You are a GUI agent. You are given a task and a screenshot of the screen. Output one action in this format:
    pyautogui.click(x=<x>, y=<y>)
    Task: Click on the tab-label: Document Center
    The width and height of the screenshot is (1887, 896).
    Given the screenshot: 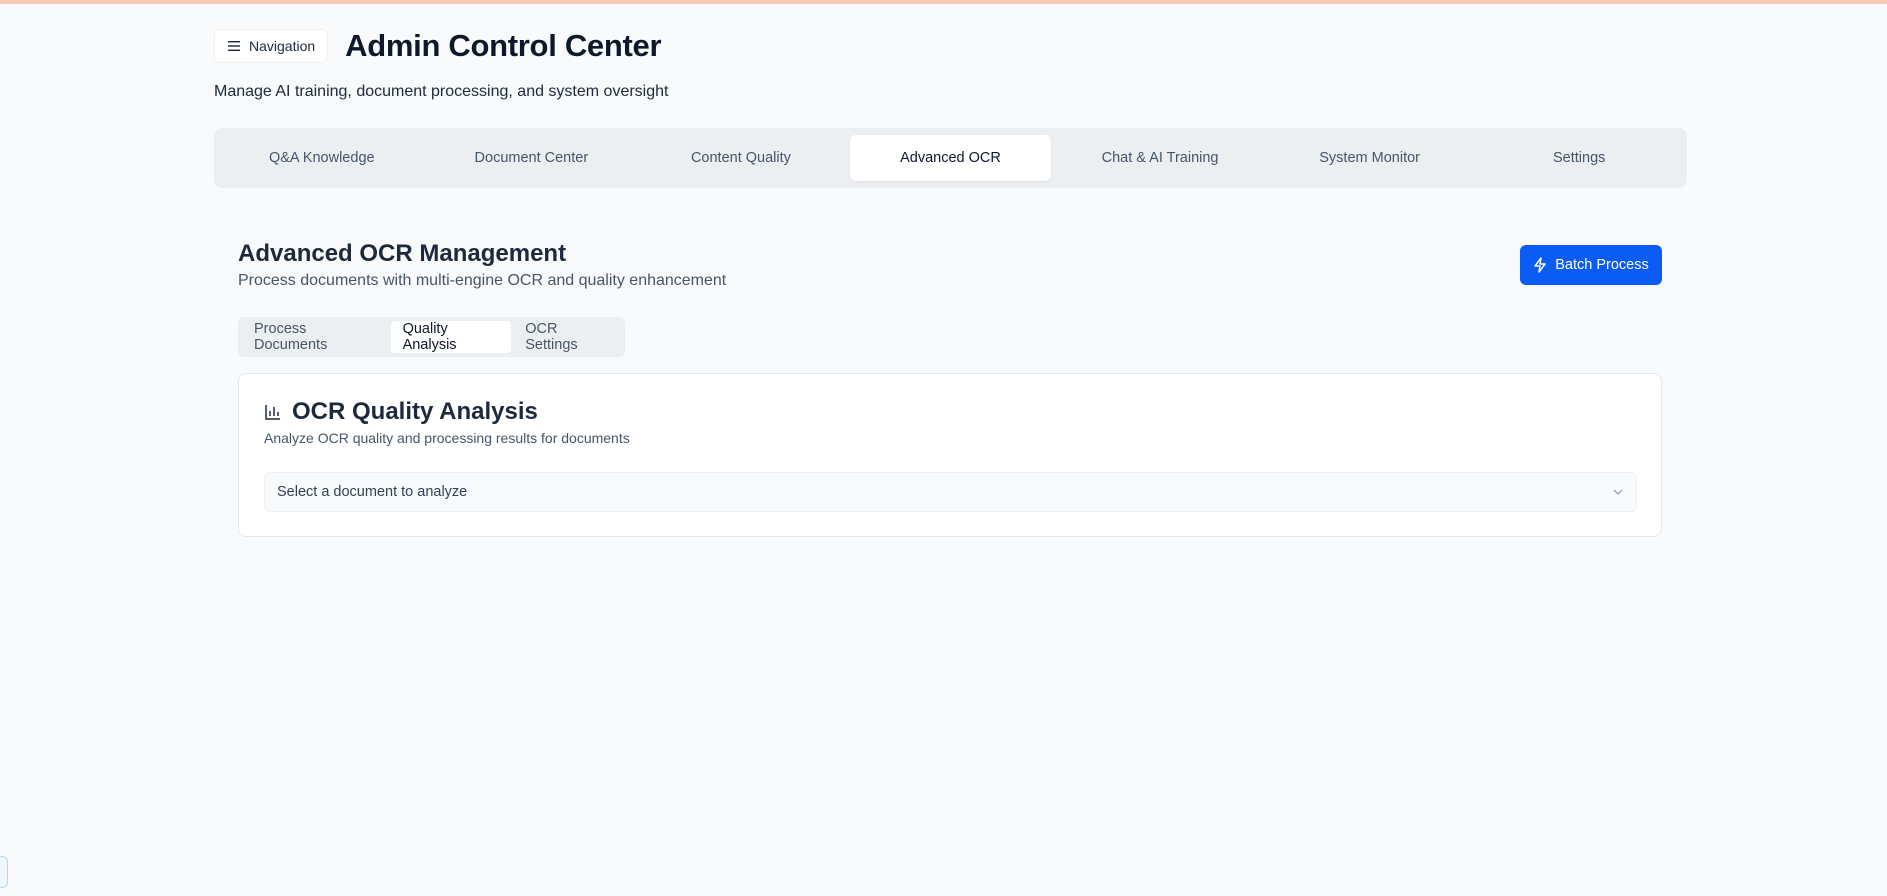 What is the action you would take?
    pyautogui.click(x=531, y=158)
    